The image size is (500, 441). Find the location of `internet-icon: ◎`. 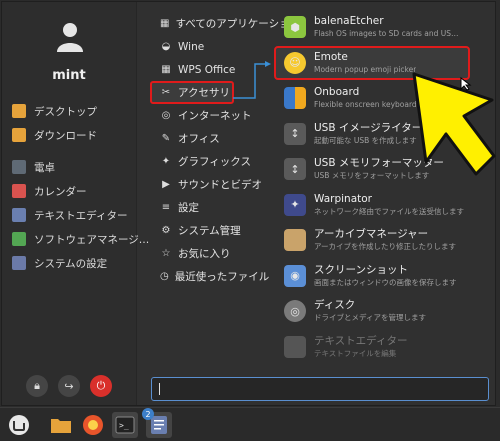

internet-icon: ◎ is located at coordinates (166, 115).